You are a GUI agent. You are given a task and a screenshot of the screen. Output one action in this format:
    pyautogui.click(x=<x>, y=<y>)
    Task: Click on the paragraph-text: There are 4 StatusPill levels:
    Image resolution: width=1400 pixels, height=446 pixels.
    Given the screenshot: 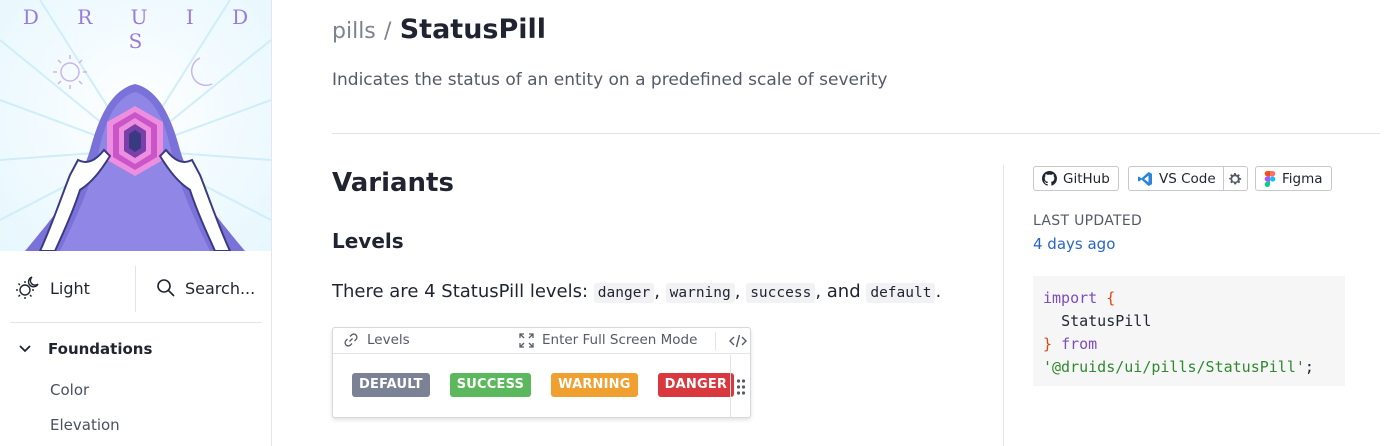 What is the action you would take?
    pyautogui.click(x=463, y=291)
    